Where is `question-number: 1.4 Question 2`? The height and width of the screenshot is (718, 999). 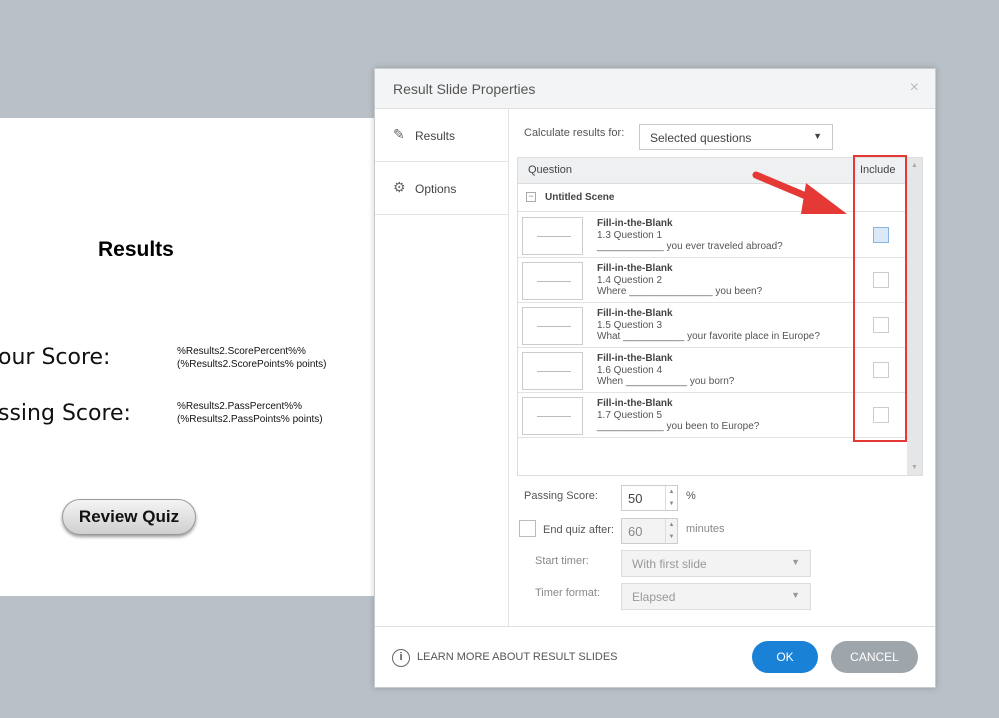
question-number: 1.4 Question 2 is located at coordinates (630, 280).